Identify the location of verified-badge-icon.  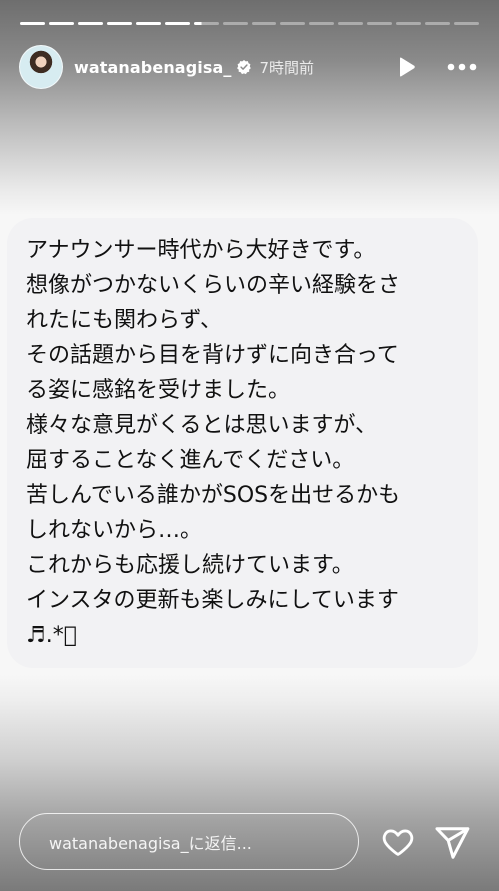
(244, 67).